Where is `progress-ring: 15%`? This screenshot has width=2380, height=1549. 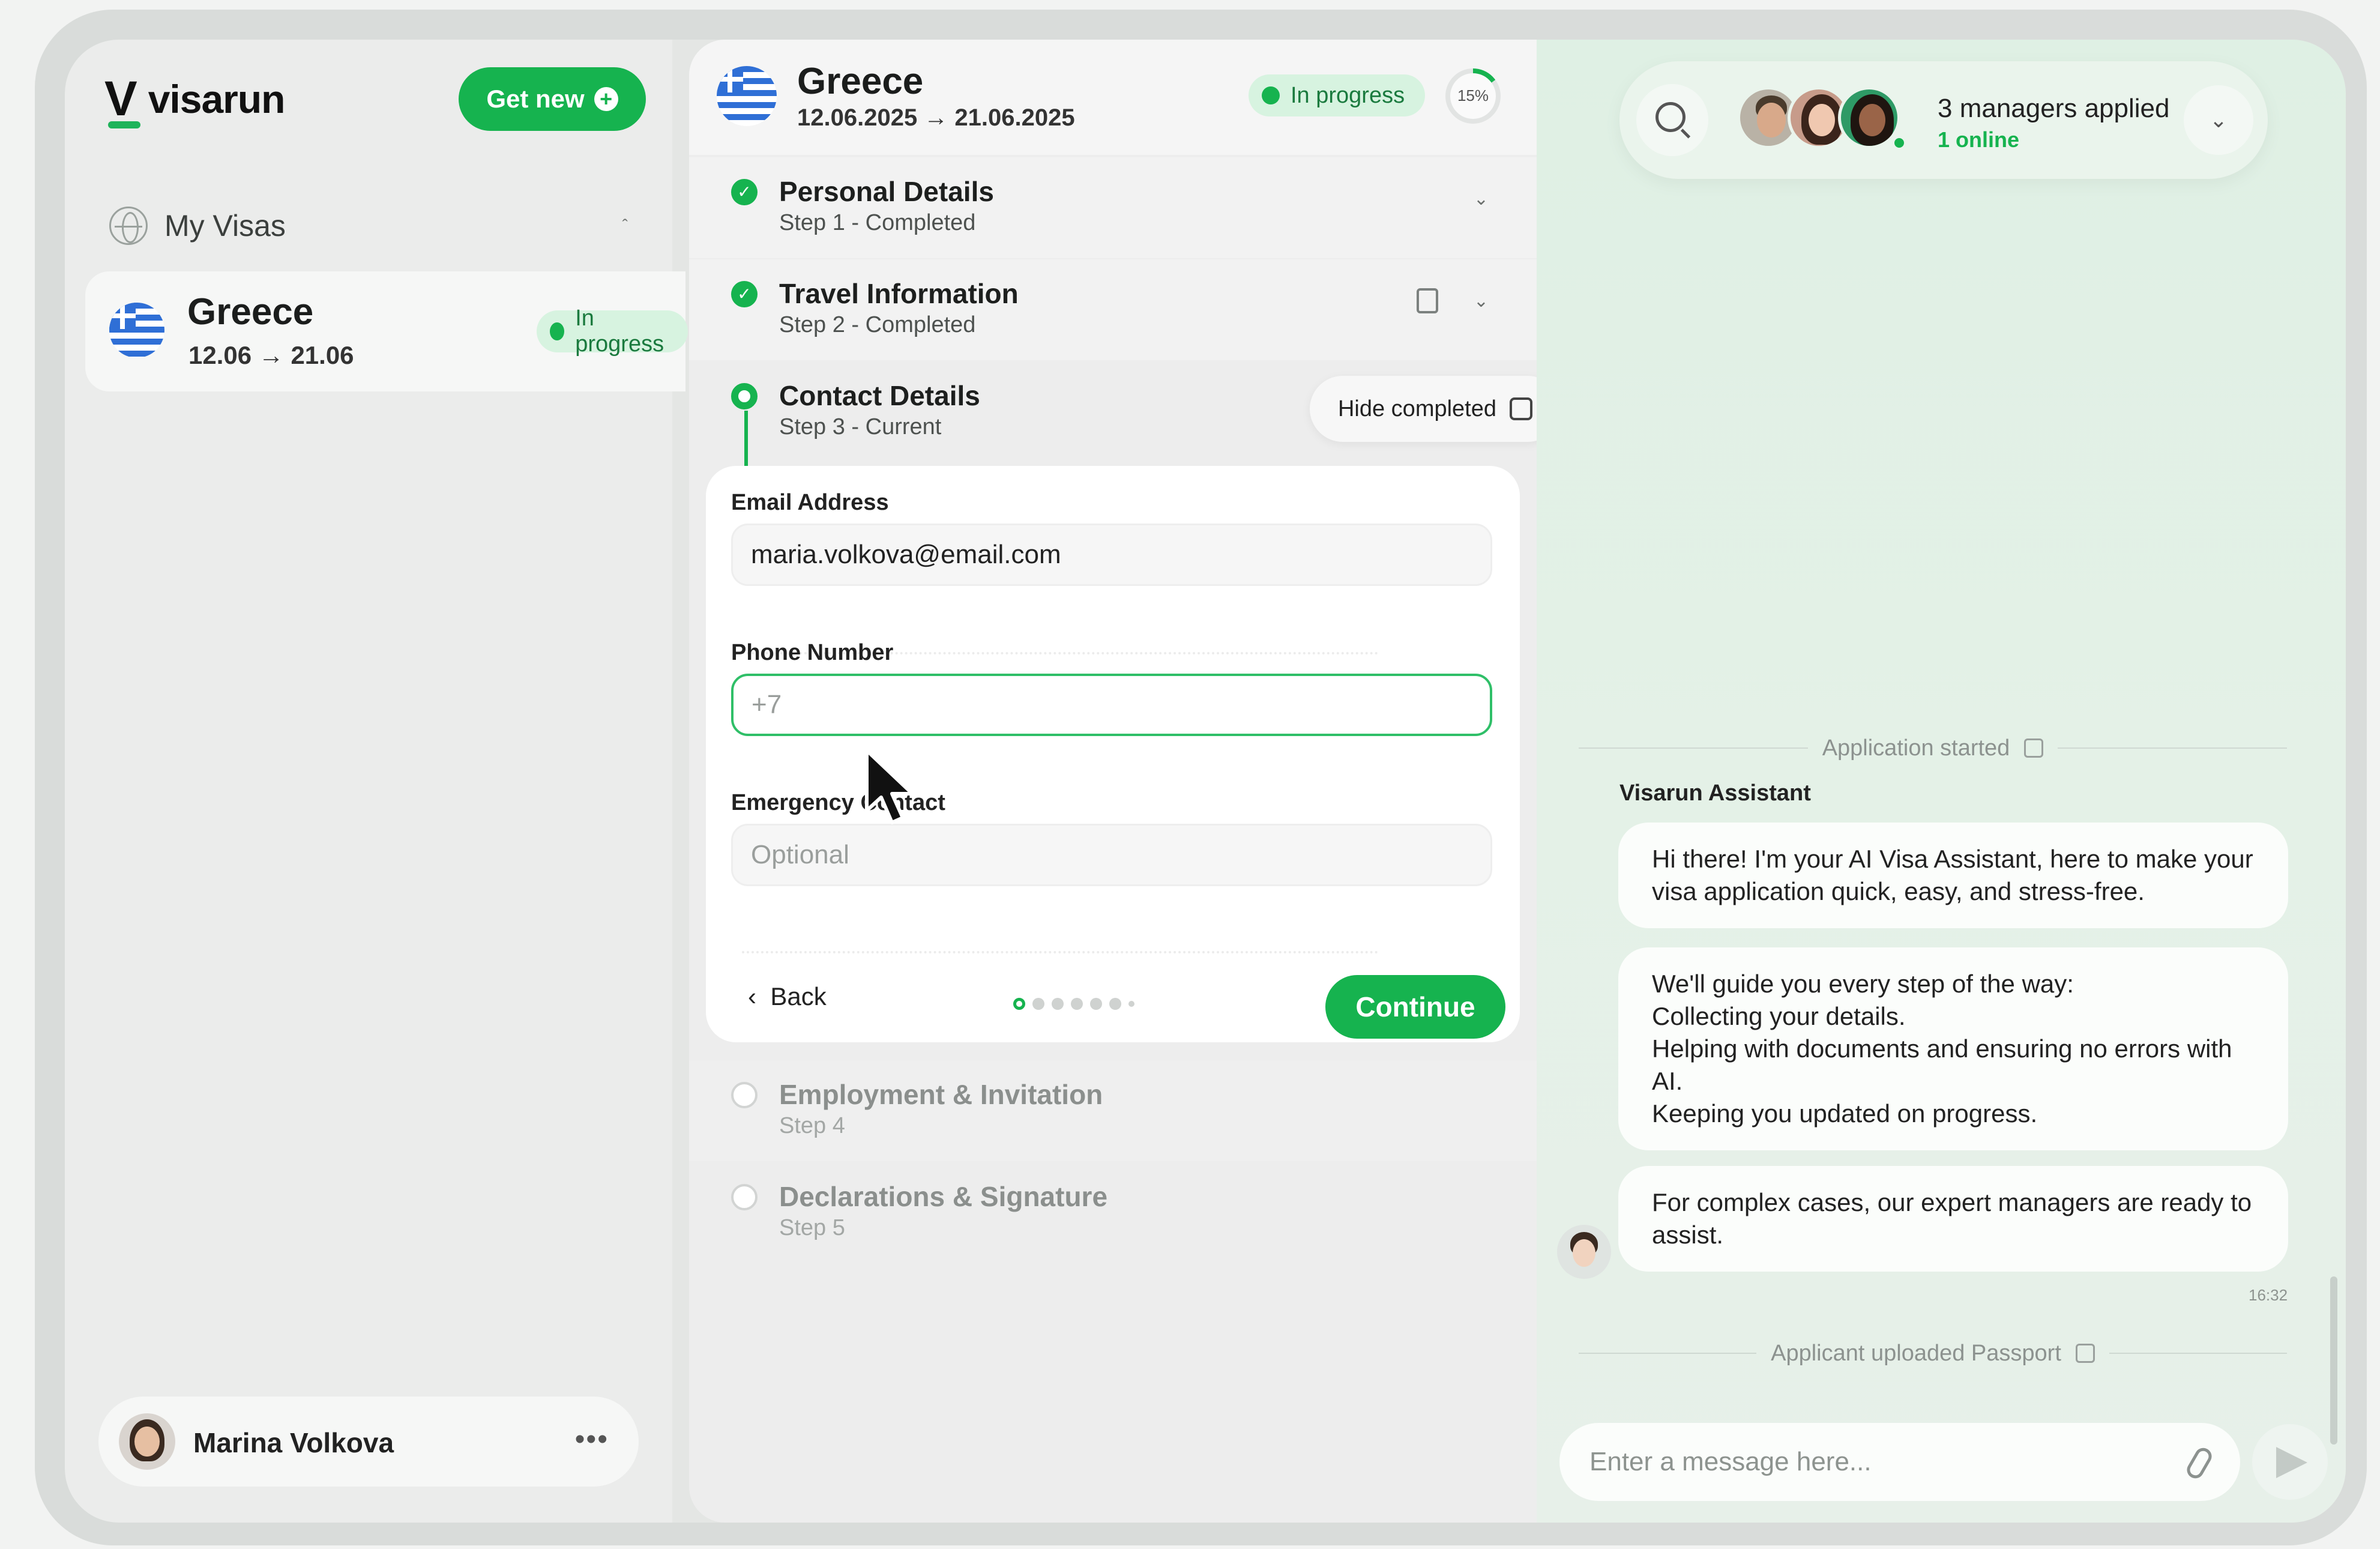
progress-ring: 15% is located at coordinates (1473, 96).